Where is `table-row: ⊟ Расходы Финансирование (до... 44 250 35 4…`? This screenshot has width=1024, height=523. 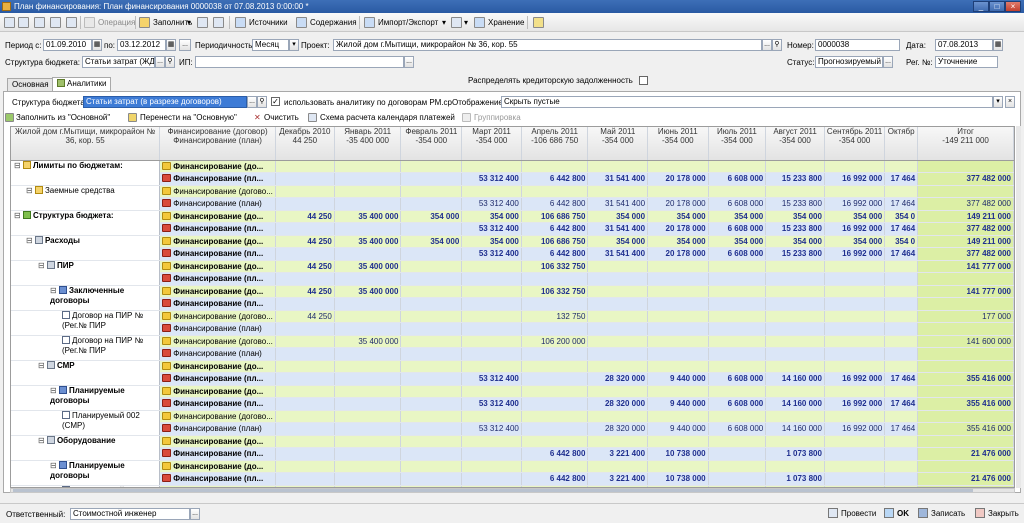 table-row: ⊟ Расходы Финансирование (до... 44 250 35 4… is located at coordinates (512, 248).